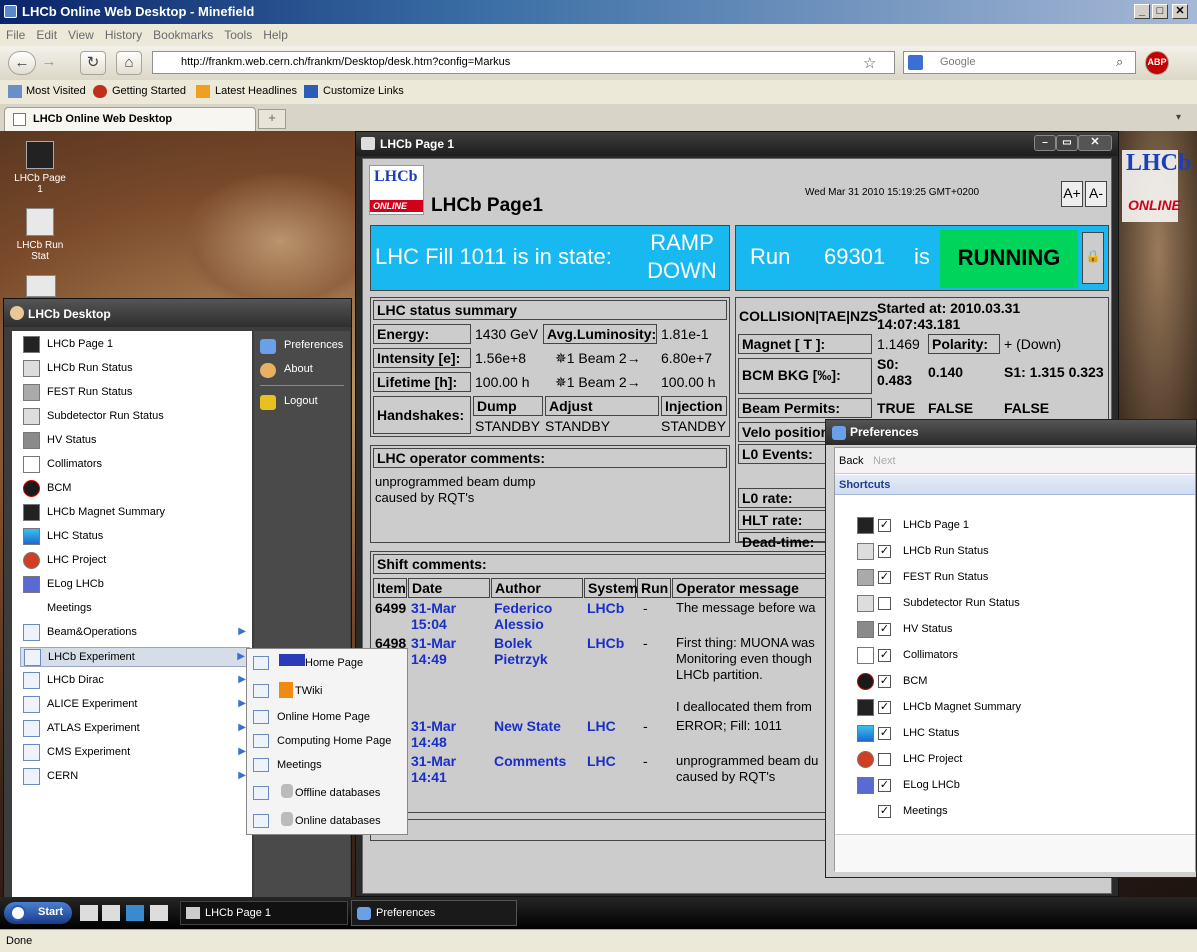  What do you see at coordinates (40, 168) in the screenshot?
I see `desktop-icon-lhcb-page1: LHCb Page 1` at bounding box center [40, 168].